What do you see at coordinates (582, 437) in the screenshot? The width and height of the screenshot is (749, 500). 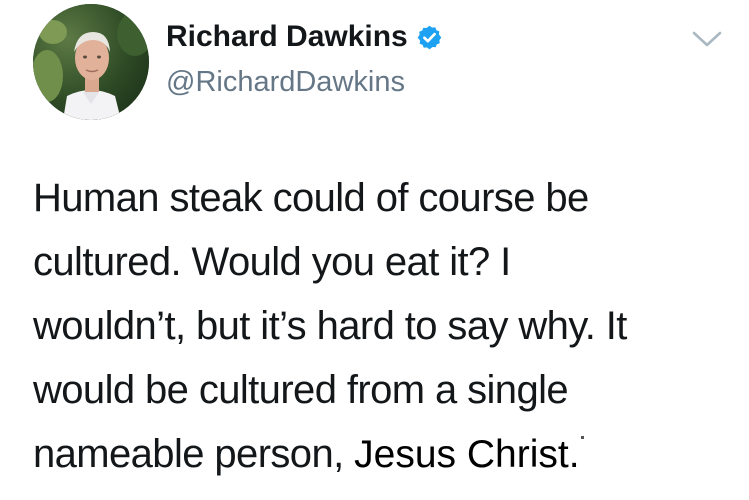 I see `stray-mark` at bounding box center [582, 437].